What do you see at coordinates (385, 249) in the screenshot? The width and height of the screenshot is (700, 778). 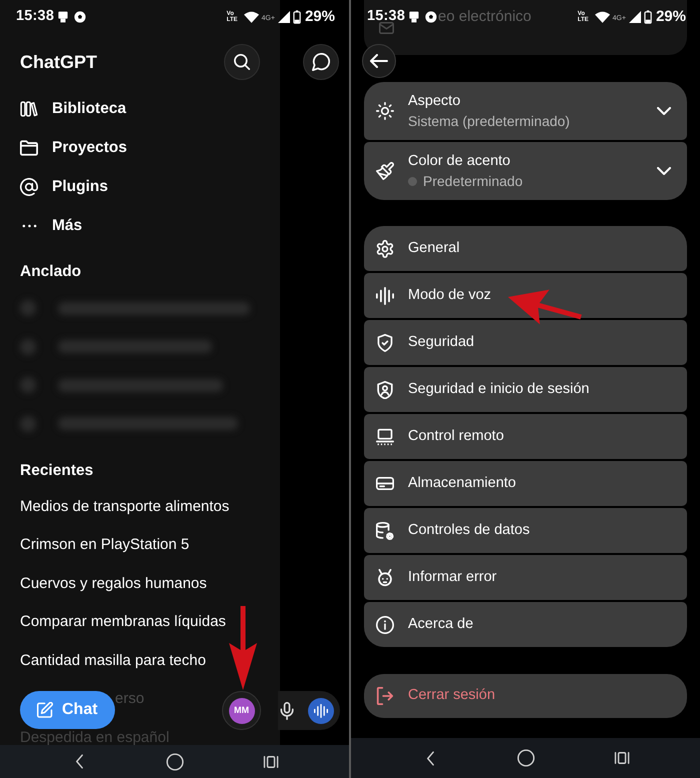 I see `gear-icon` at bounding box center [385, 249].